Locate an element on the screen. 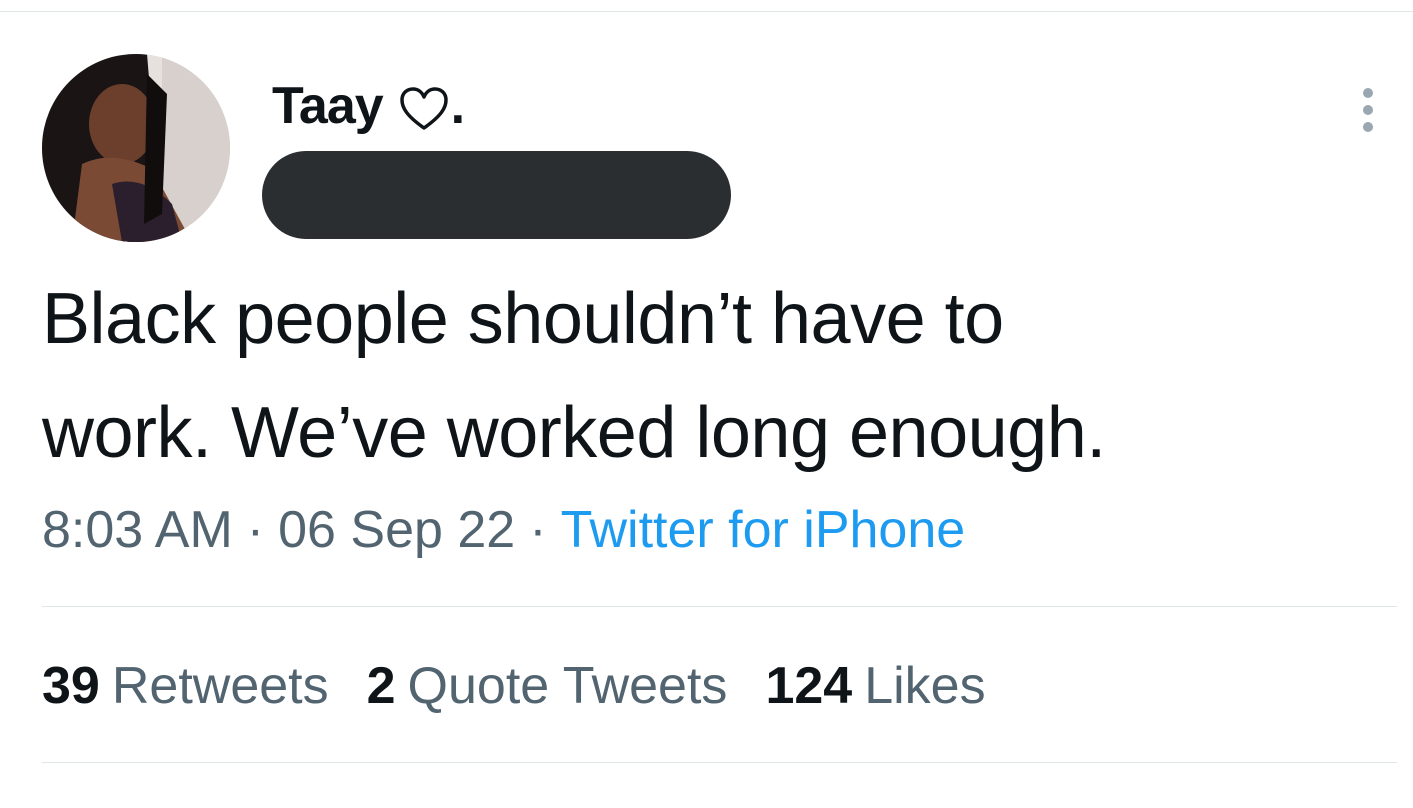 This screenshot has height=808, width=1413. tweet-meta: 8:03 AM · 06 Sep 22 · Twitter for iPhone is located at coordinates (503, 530).